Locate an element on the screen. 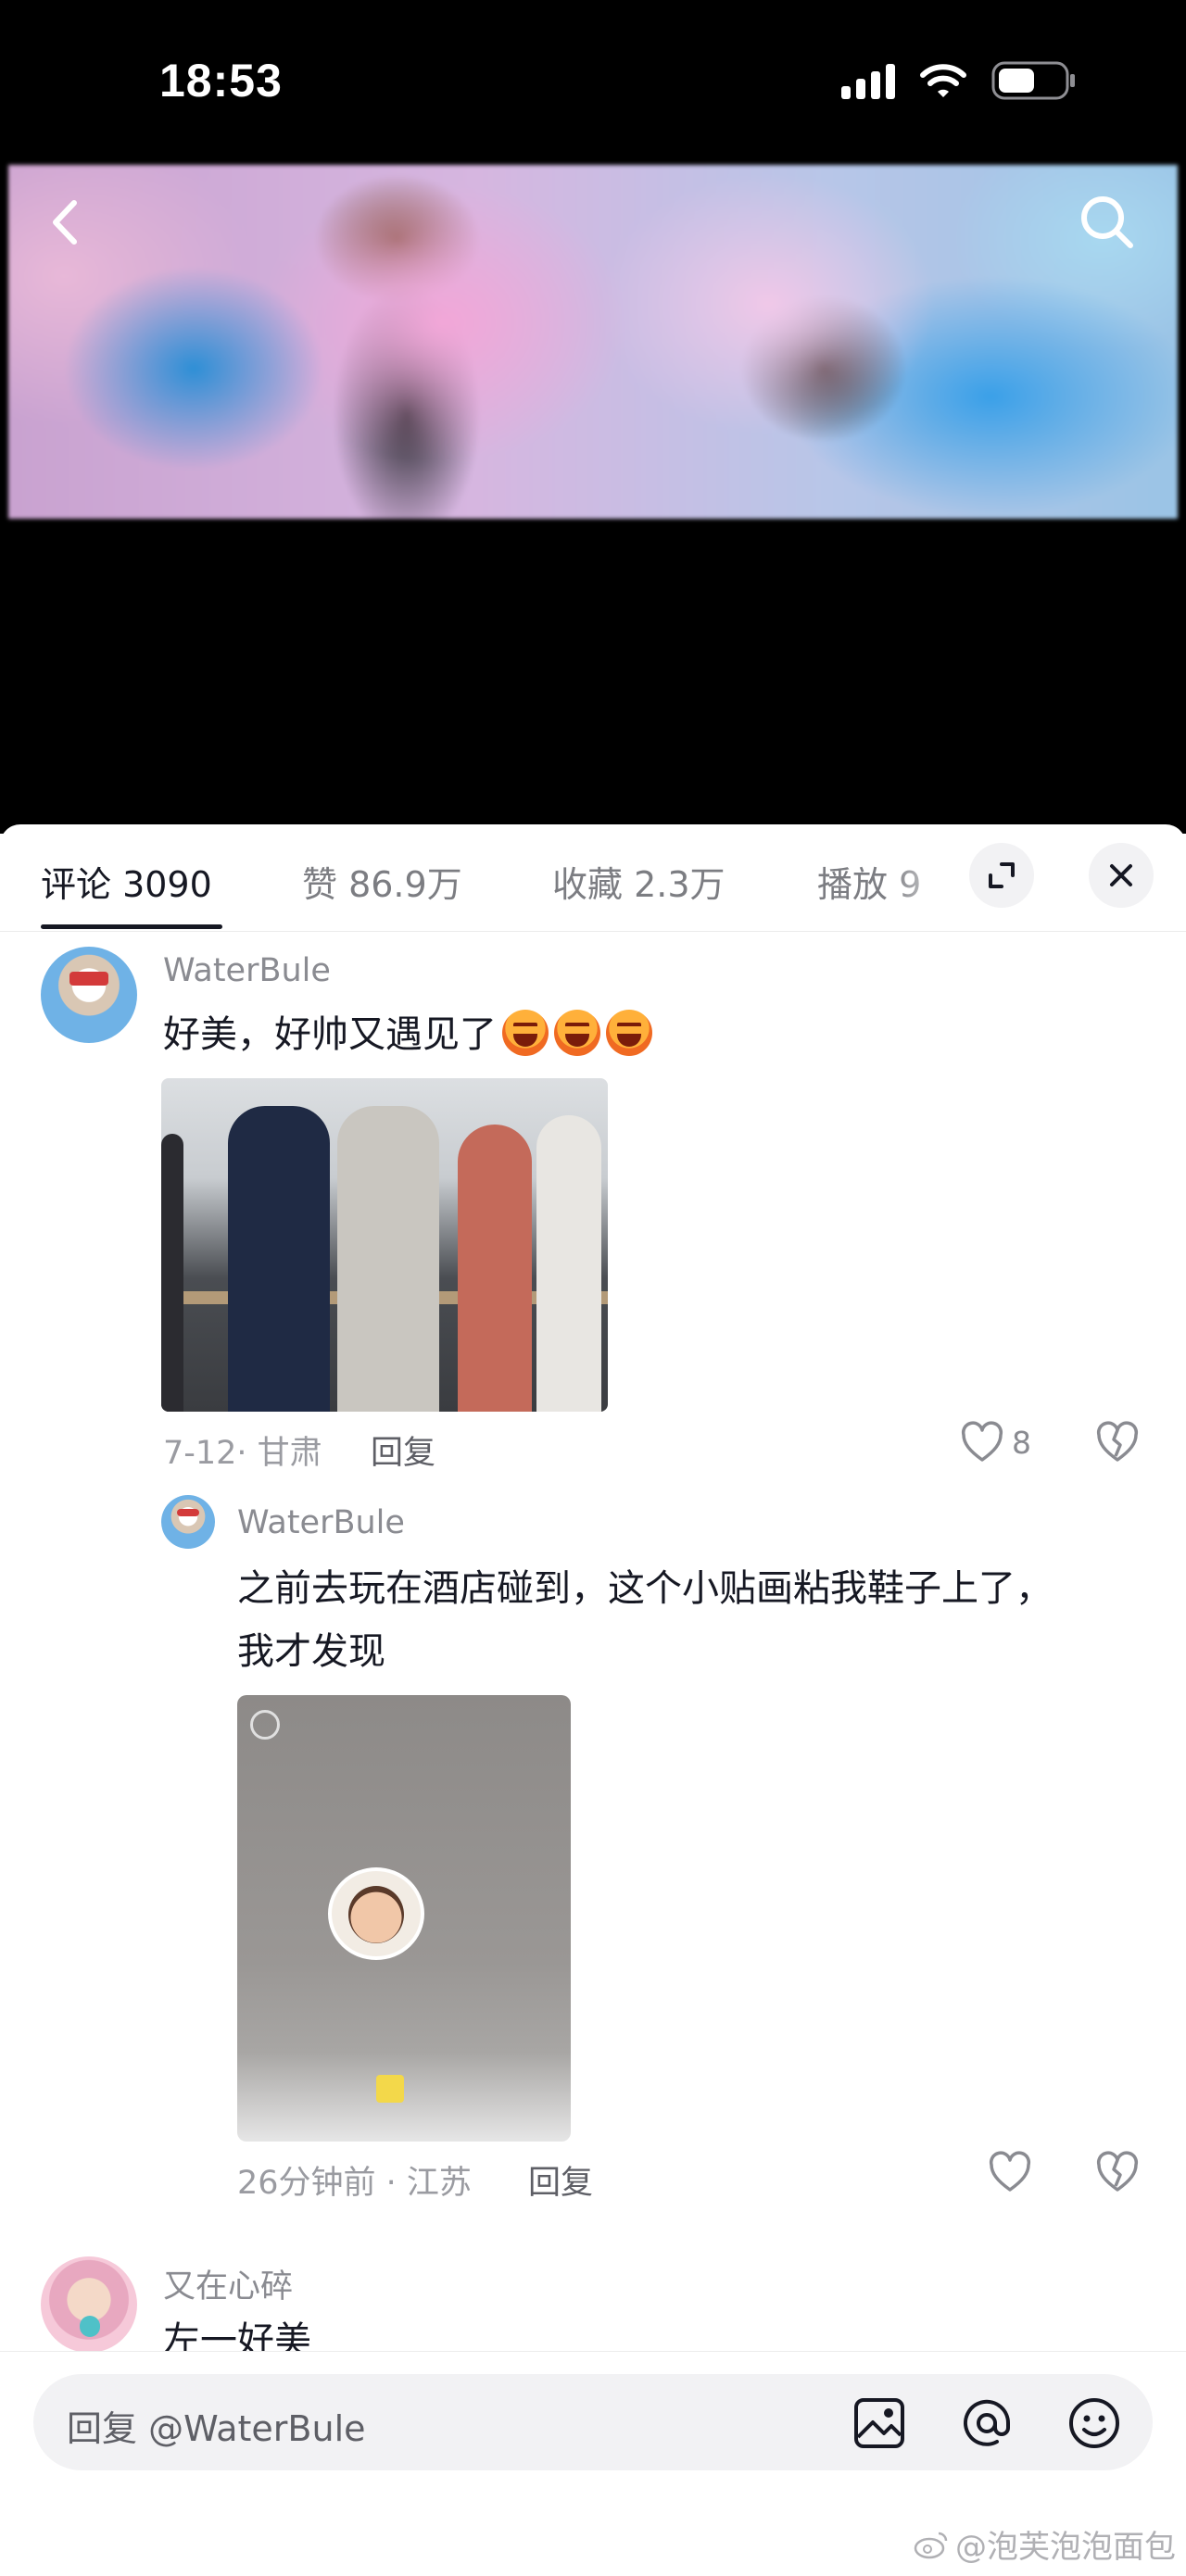 This screenshot has height=2576, width=1186. battery-icon is located at coordinates (1034, 80).